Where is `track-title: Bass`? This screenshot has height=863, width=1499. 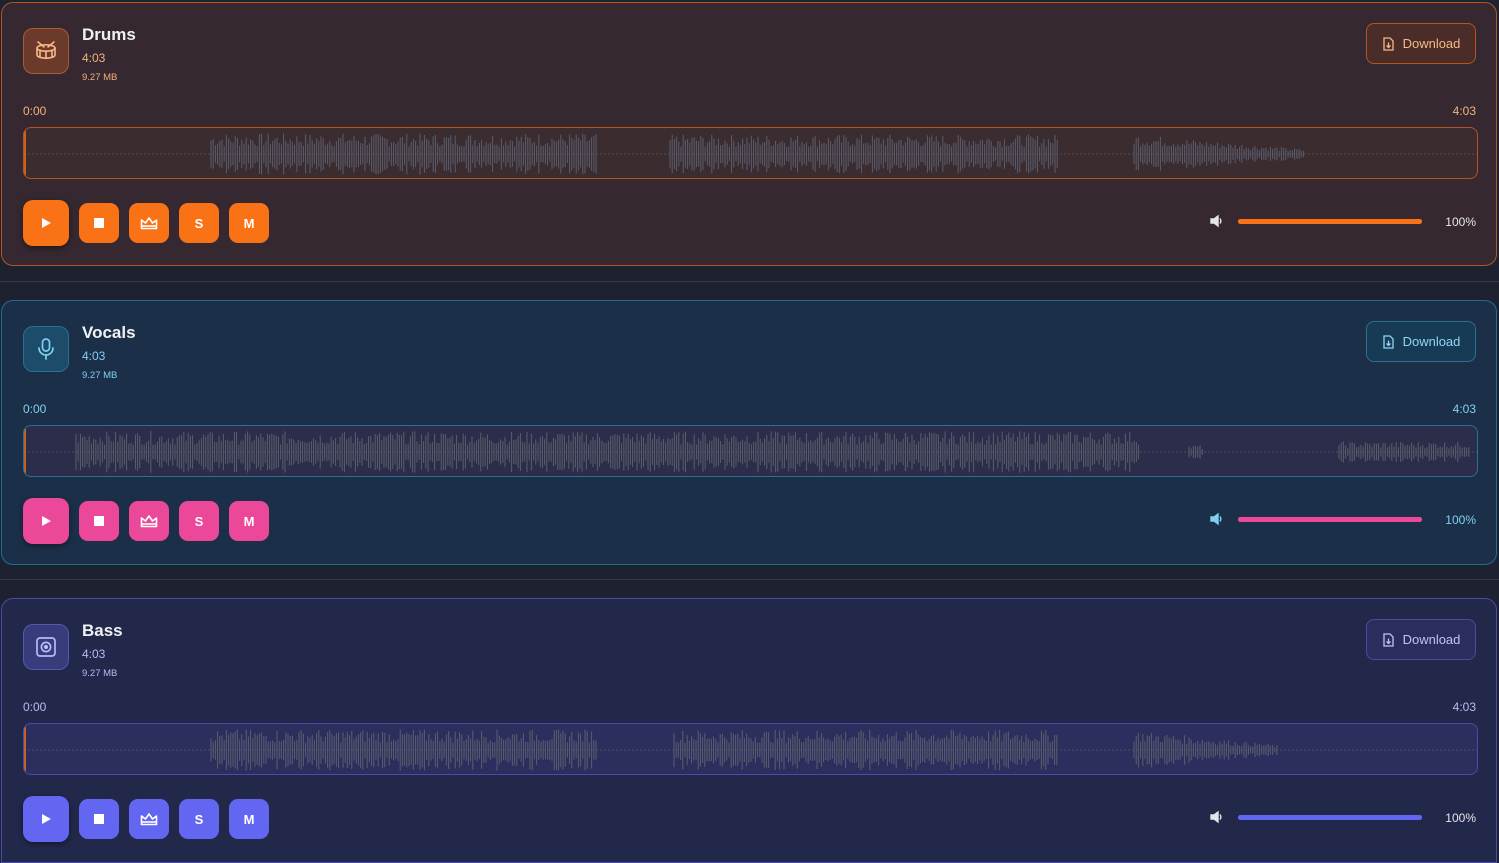 track-title: Bass is located at coordinates (102, 630).